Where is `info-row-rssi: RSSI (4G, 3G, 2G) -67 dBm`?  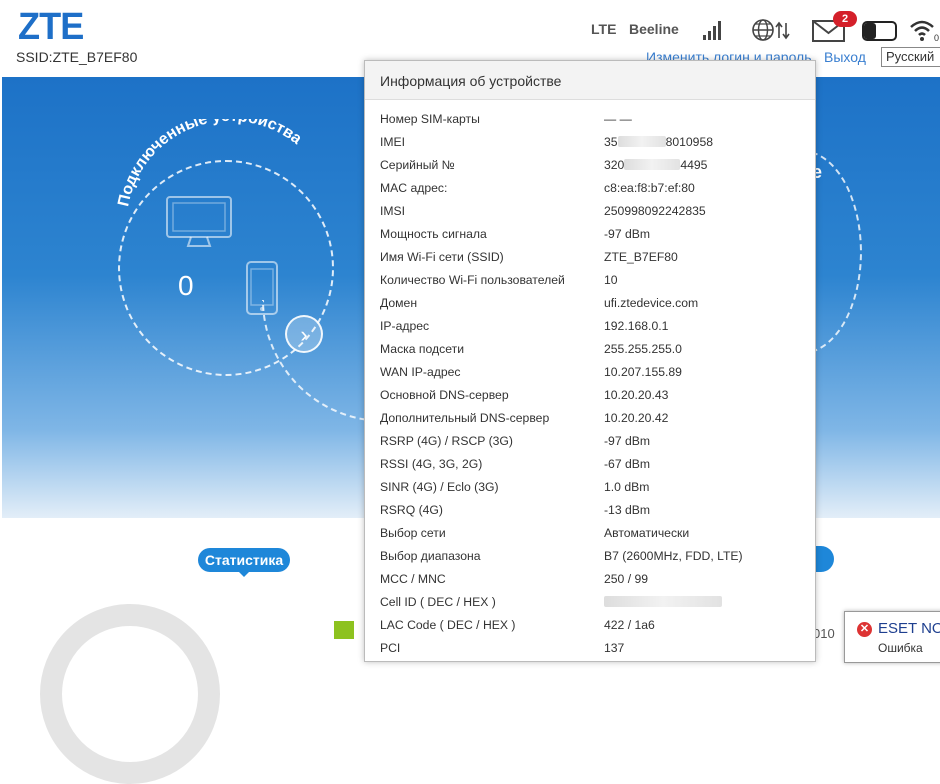 info-row-rssi: RSSI (4G, 3G, 2G) -67 dBm is located at coordinates (590, 464).